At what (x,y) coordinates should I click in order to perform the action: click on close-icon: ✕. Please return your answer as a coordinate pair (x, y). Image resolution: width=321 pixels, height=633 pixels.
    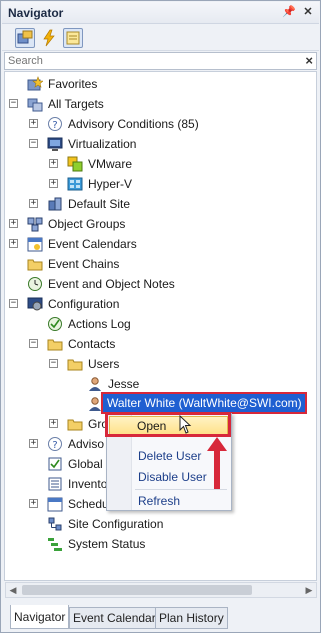
    Looking at the image, I should click on (308, 12).